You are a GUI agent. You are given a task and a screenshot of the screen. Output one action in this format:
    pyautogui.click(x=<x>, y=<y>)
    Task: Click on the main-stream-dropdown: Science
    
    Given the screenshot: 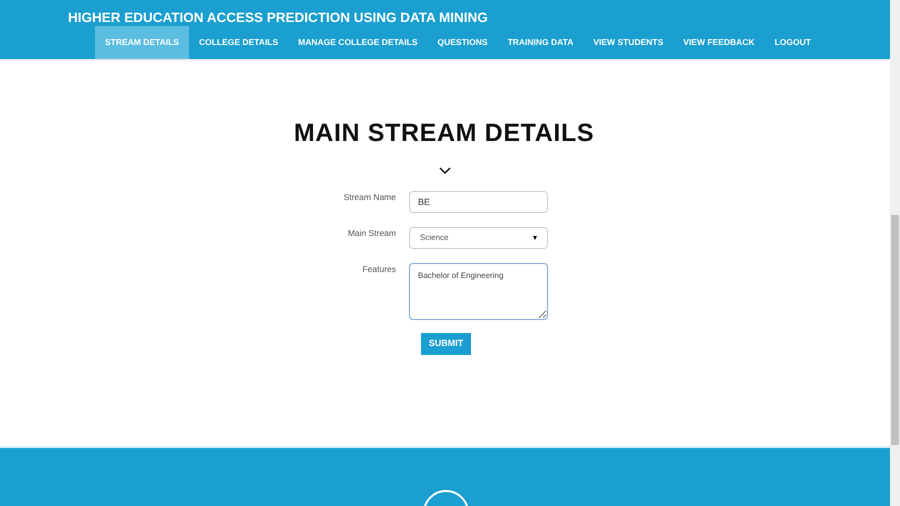 What is the action you would take?
    pyautogui.click(x=478, y=237)
    